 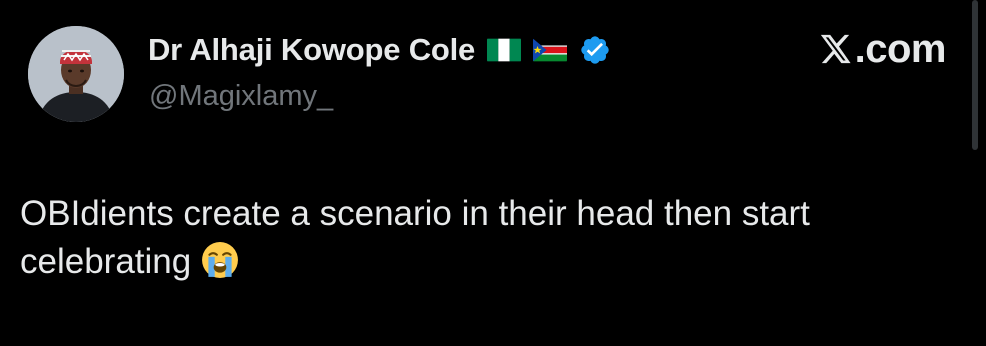 I want to click on author-avatar, so click(x=76, y=74).